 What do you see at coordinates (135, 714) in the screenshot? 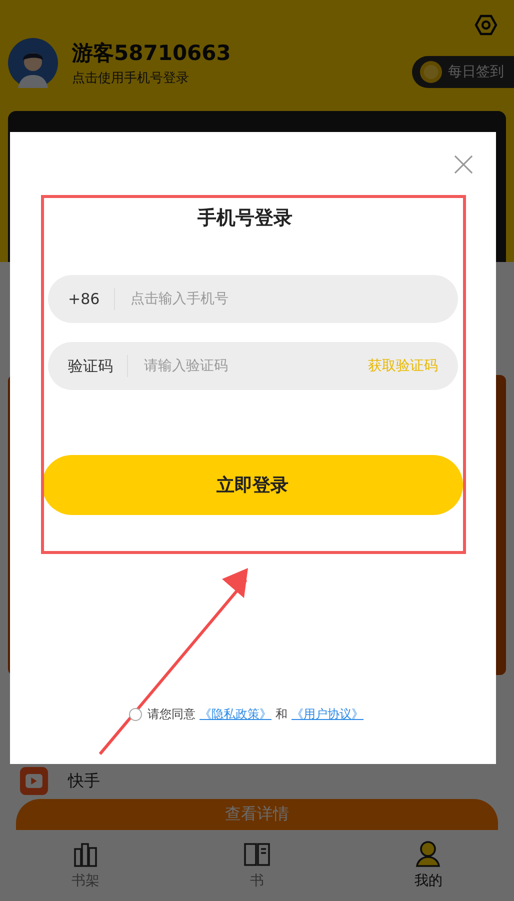
I see `agree-radio` at bounding box center [135, 714].